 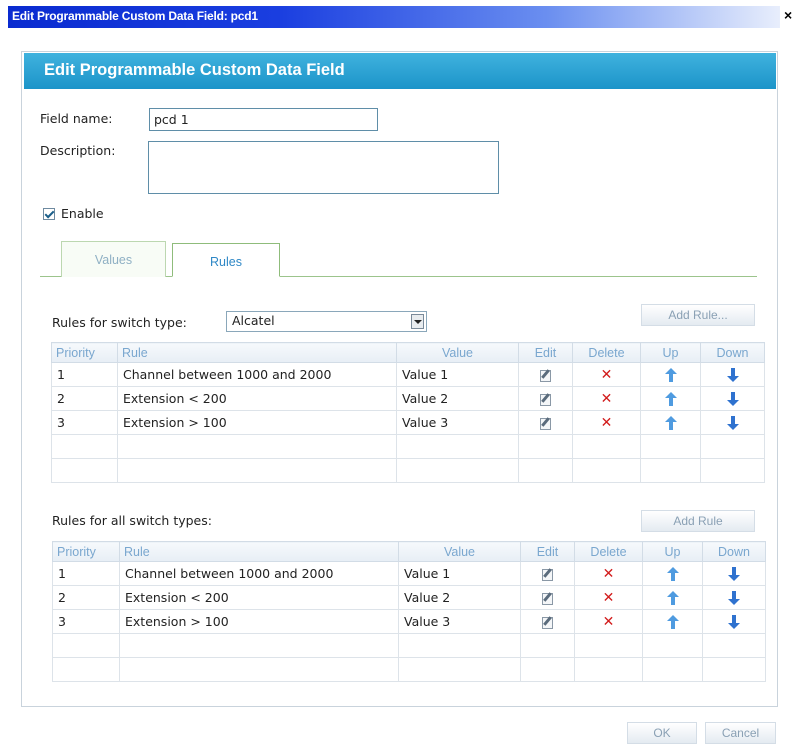 I want to click on tab-values: Values, so click(x=113, y=259).